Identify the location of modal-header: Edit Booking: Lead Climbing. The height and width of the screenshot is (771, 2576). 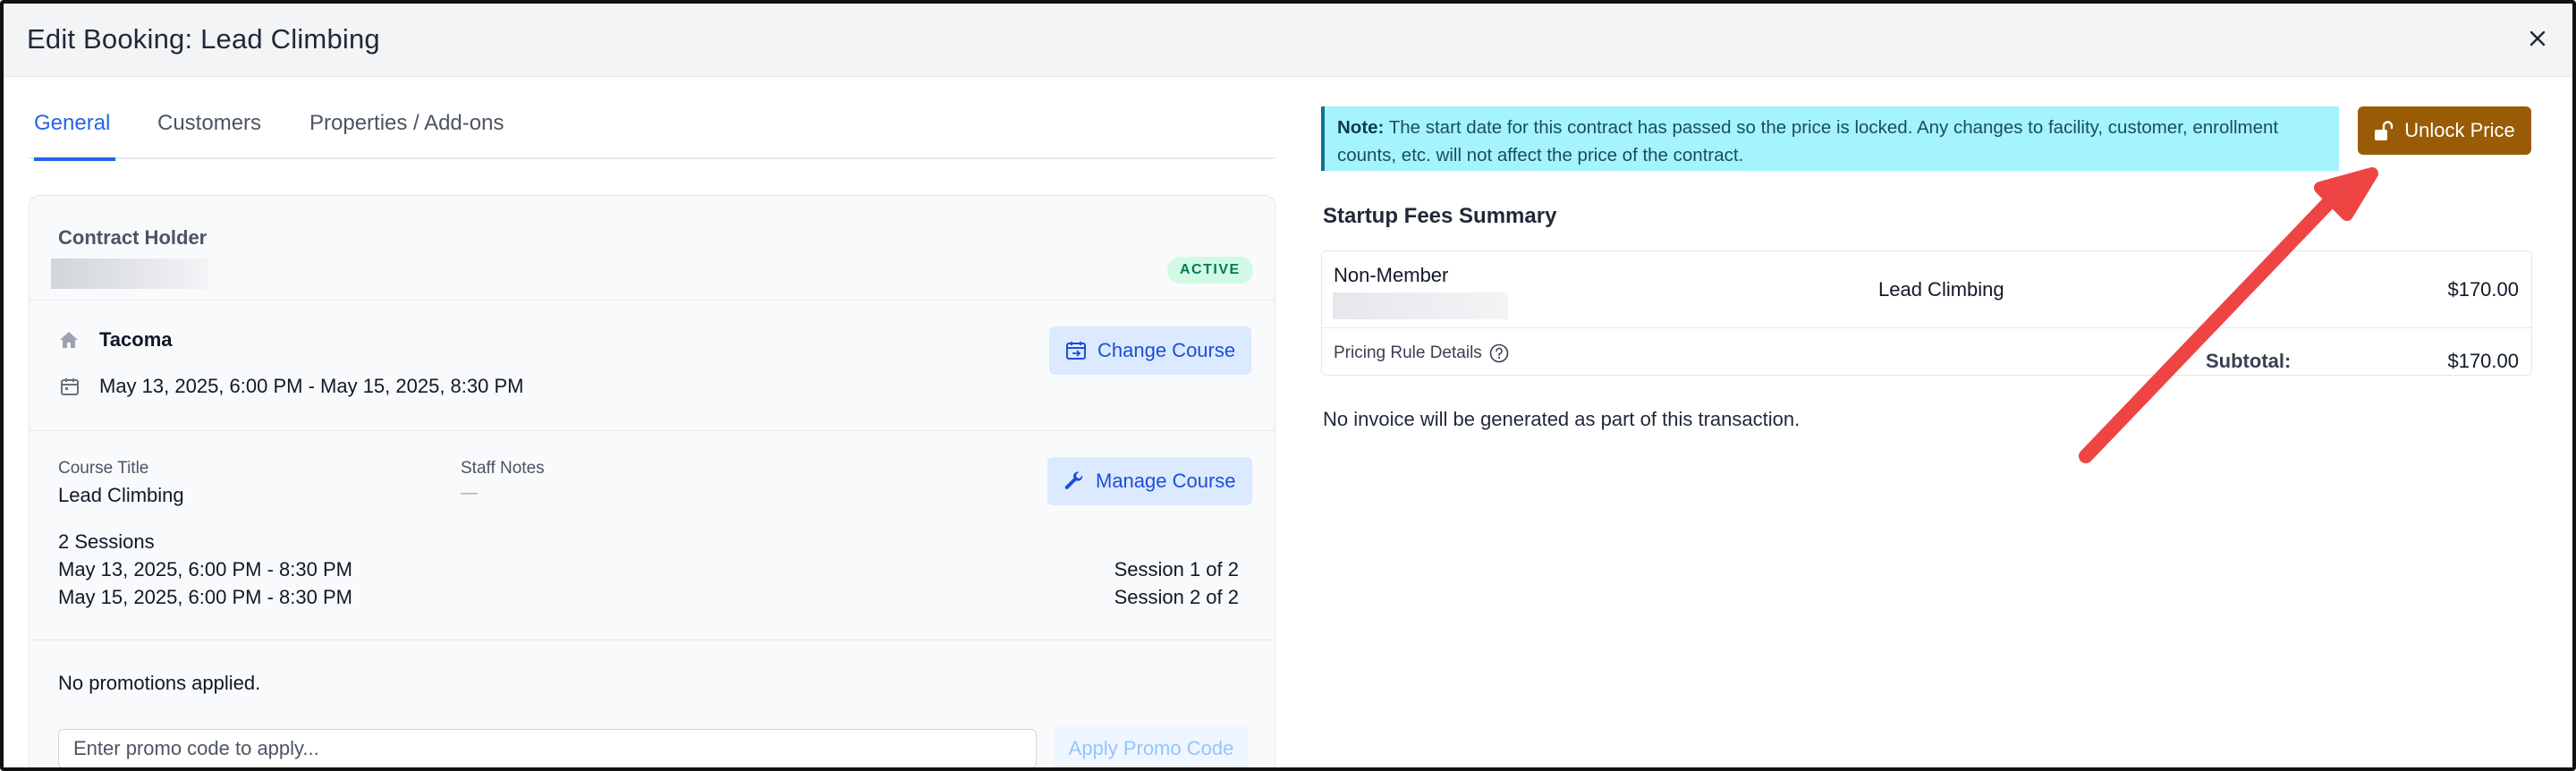
(1288, 40).